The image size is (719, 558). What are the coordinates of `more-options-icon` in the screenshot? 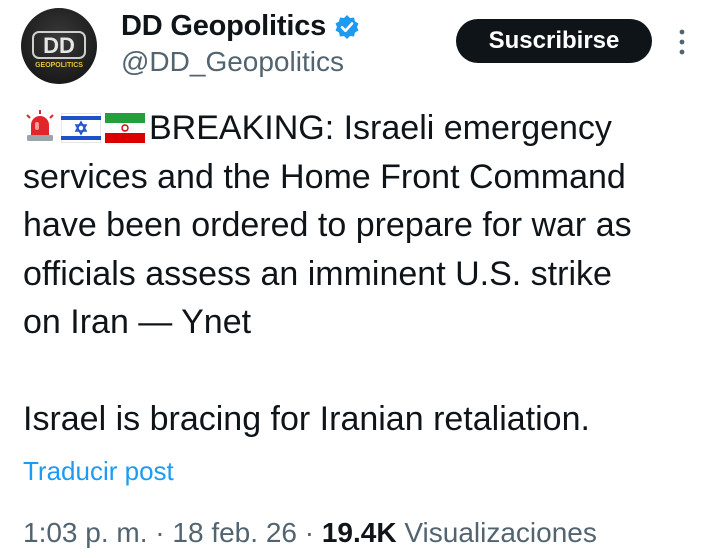 It's located at (682, 42).